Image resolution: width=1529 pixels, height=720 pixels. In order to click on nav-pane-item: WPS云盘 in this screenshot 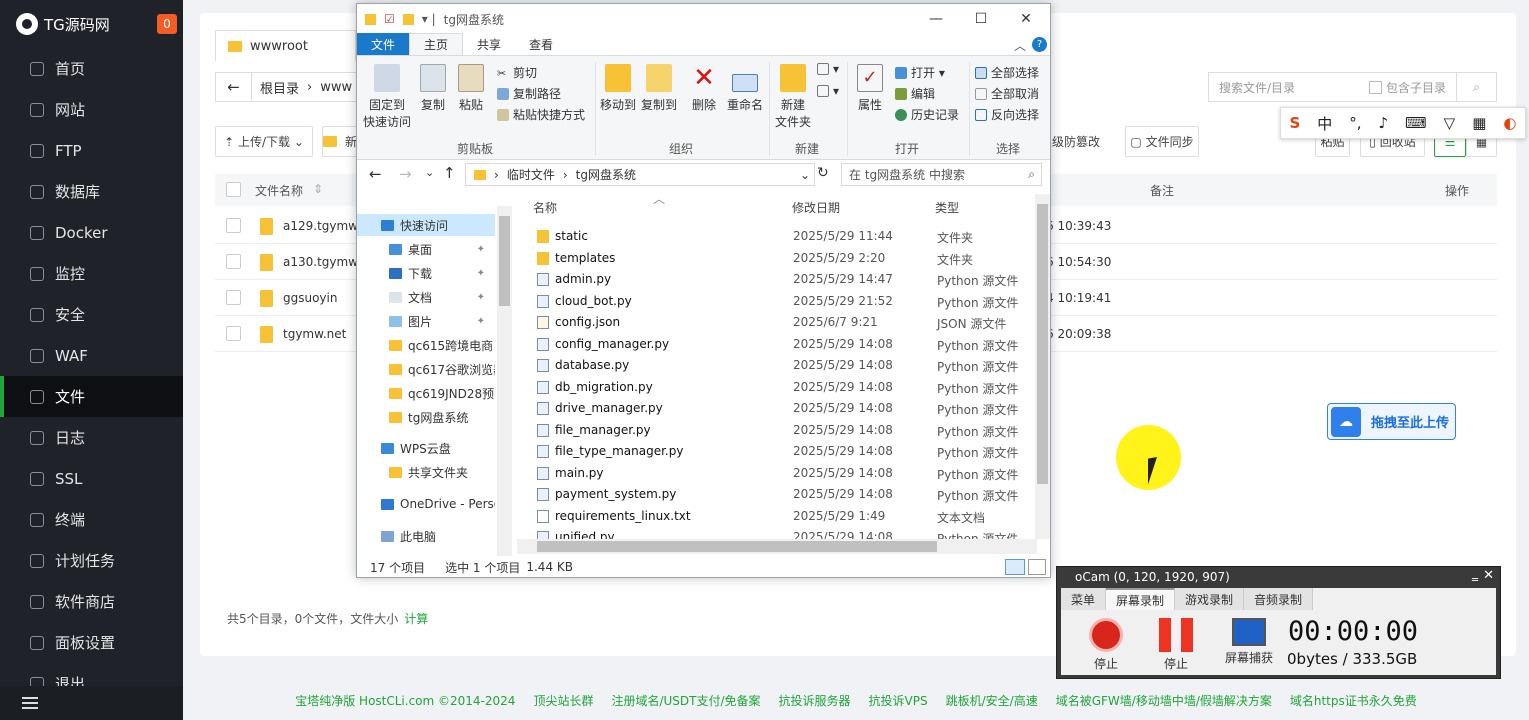, I will do `click(438, 448)`.